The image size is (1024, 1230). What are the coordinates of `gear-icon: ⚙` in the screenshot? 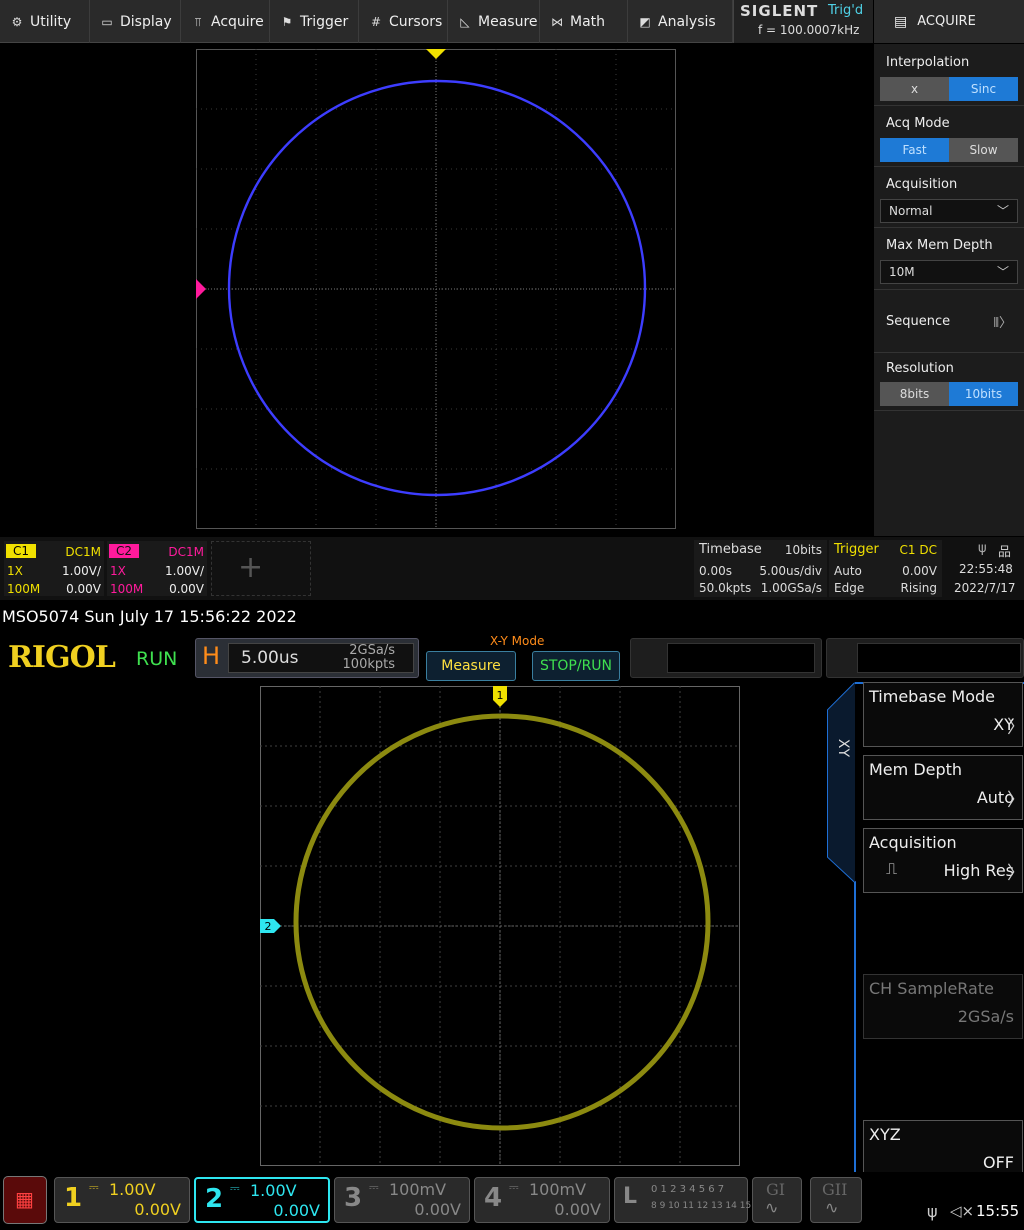 It's located at (17, 21).